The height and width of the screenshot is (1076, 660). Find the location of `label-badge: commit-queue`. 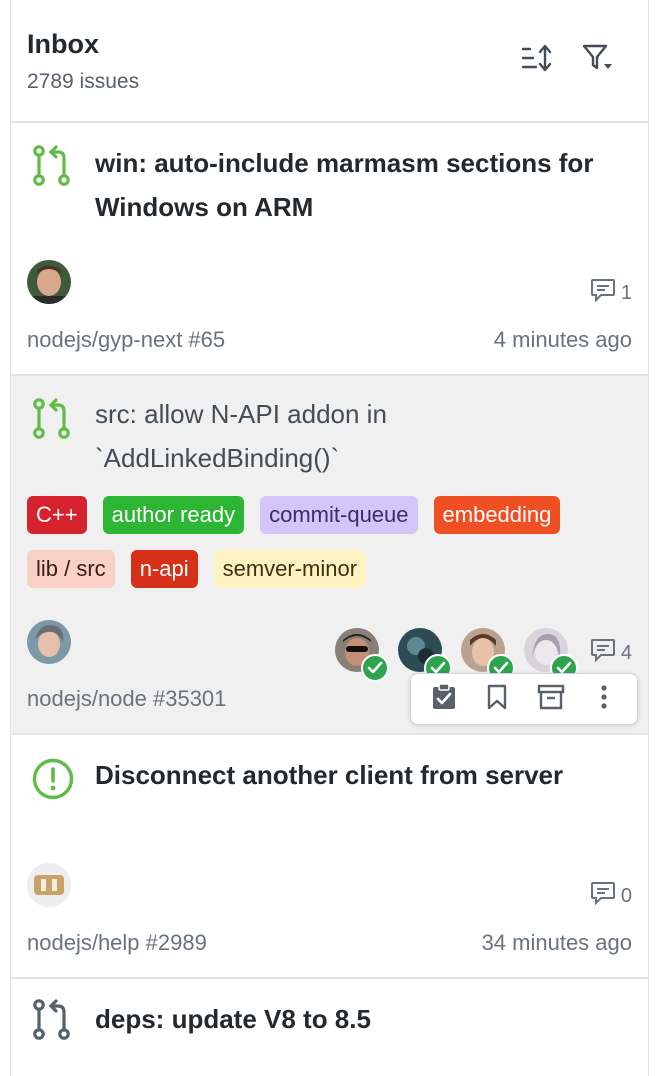

label-badge: commit-queue is located at coordinates (339, 515).